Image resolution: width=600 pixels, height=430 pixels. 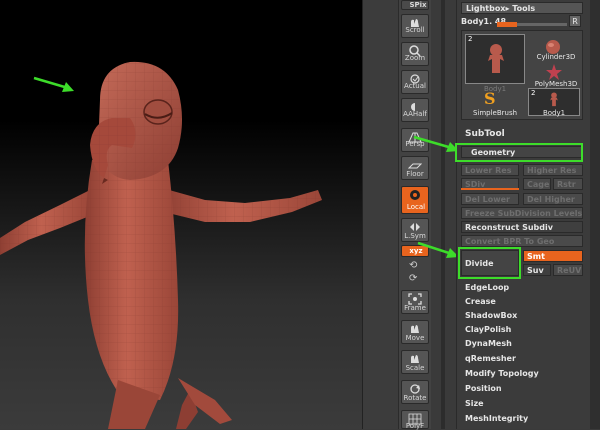 I want to click on tile-count: 2, so click(x=470, y=39).